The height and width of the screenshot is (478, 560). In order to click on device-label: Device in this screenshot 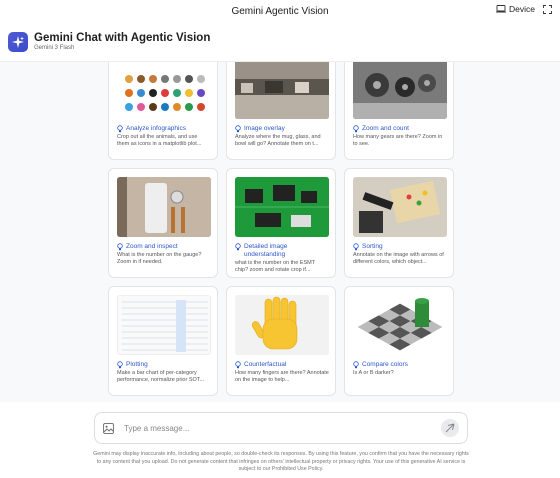, I will do `click(522, 9)`.